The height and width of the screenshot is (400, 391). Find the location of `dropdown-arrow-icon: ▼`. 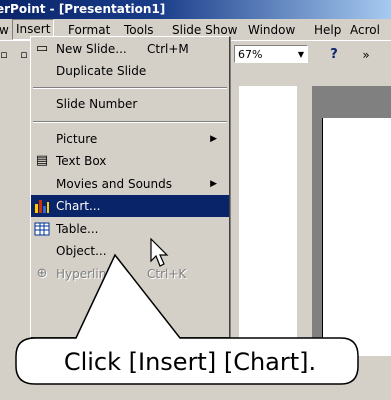

dropdown-arrow-icon: ▼ is located at coordinates (301, 55).